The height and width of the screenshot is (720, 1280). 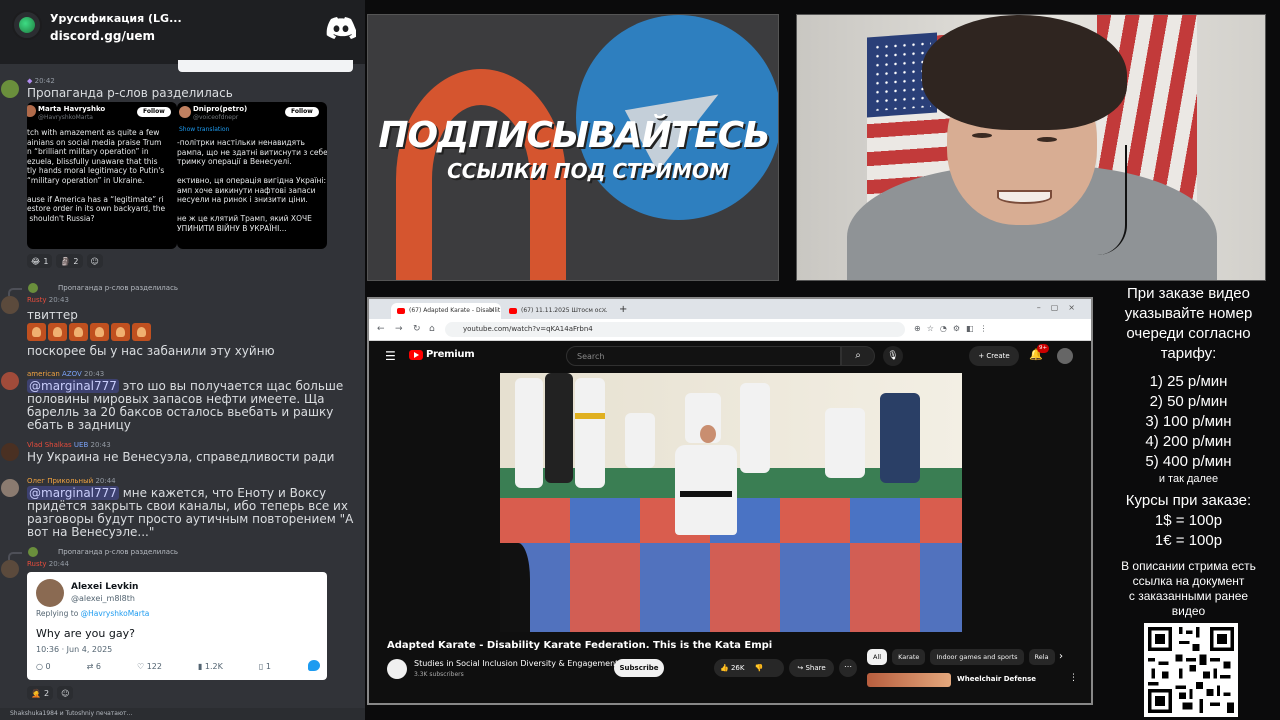 What do you see at coordinates (731, 502) in the screenshot?
I see `video-player` at bounding box center [731, 502].